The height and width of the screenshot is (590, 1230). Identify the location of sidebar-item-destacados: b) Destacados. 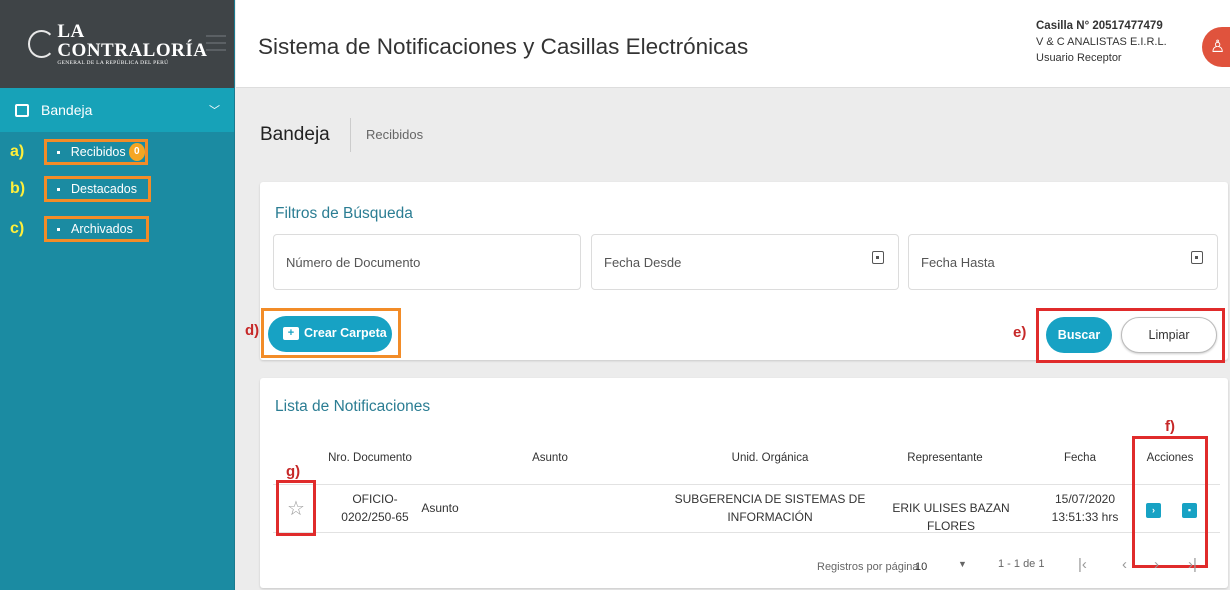
(117, 189).